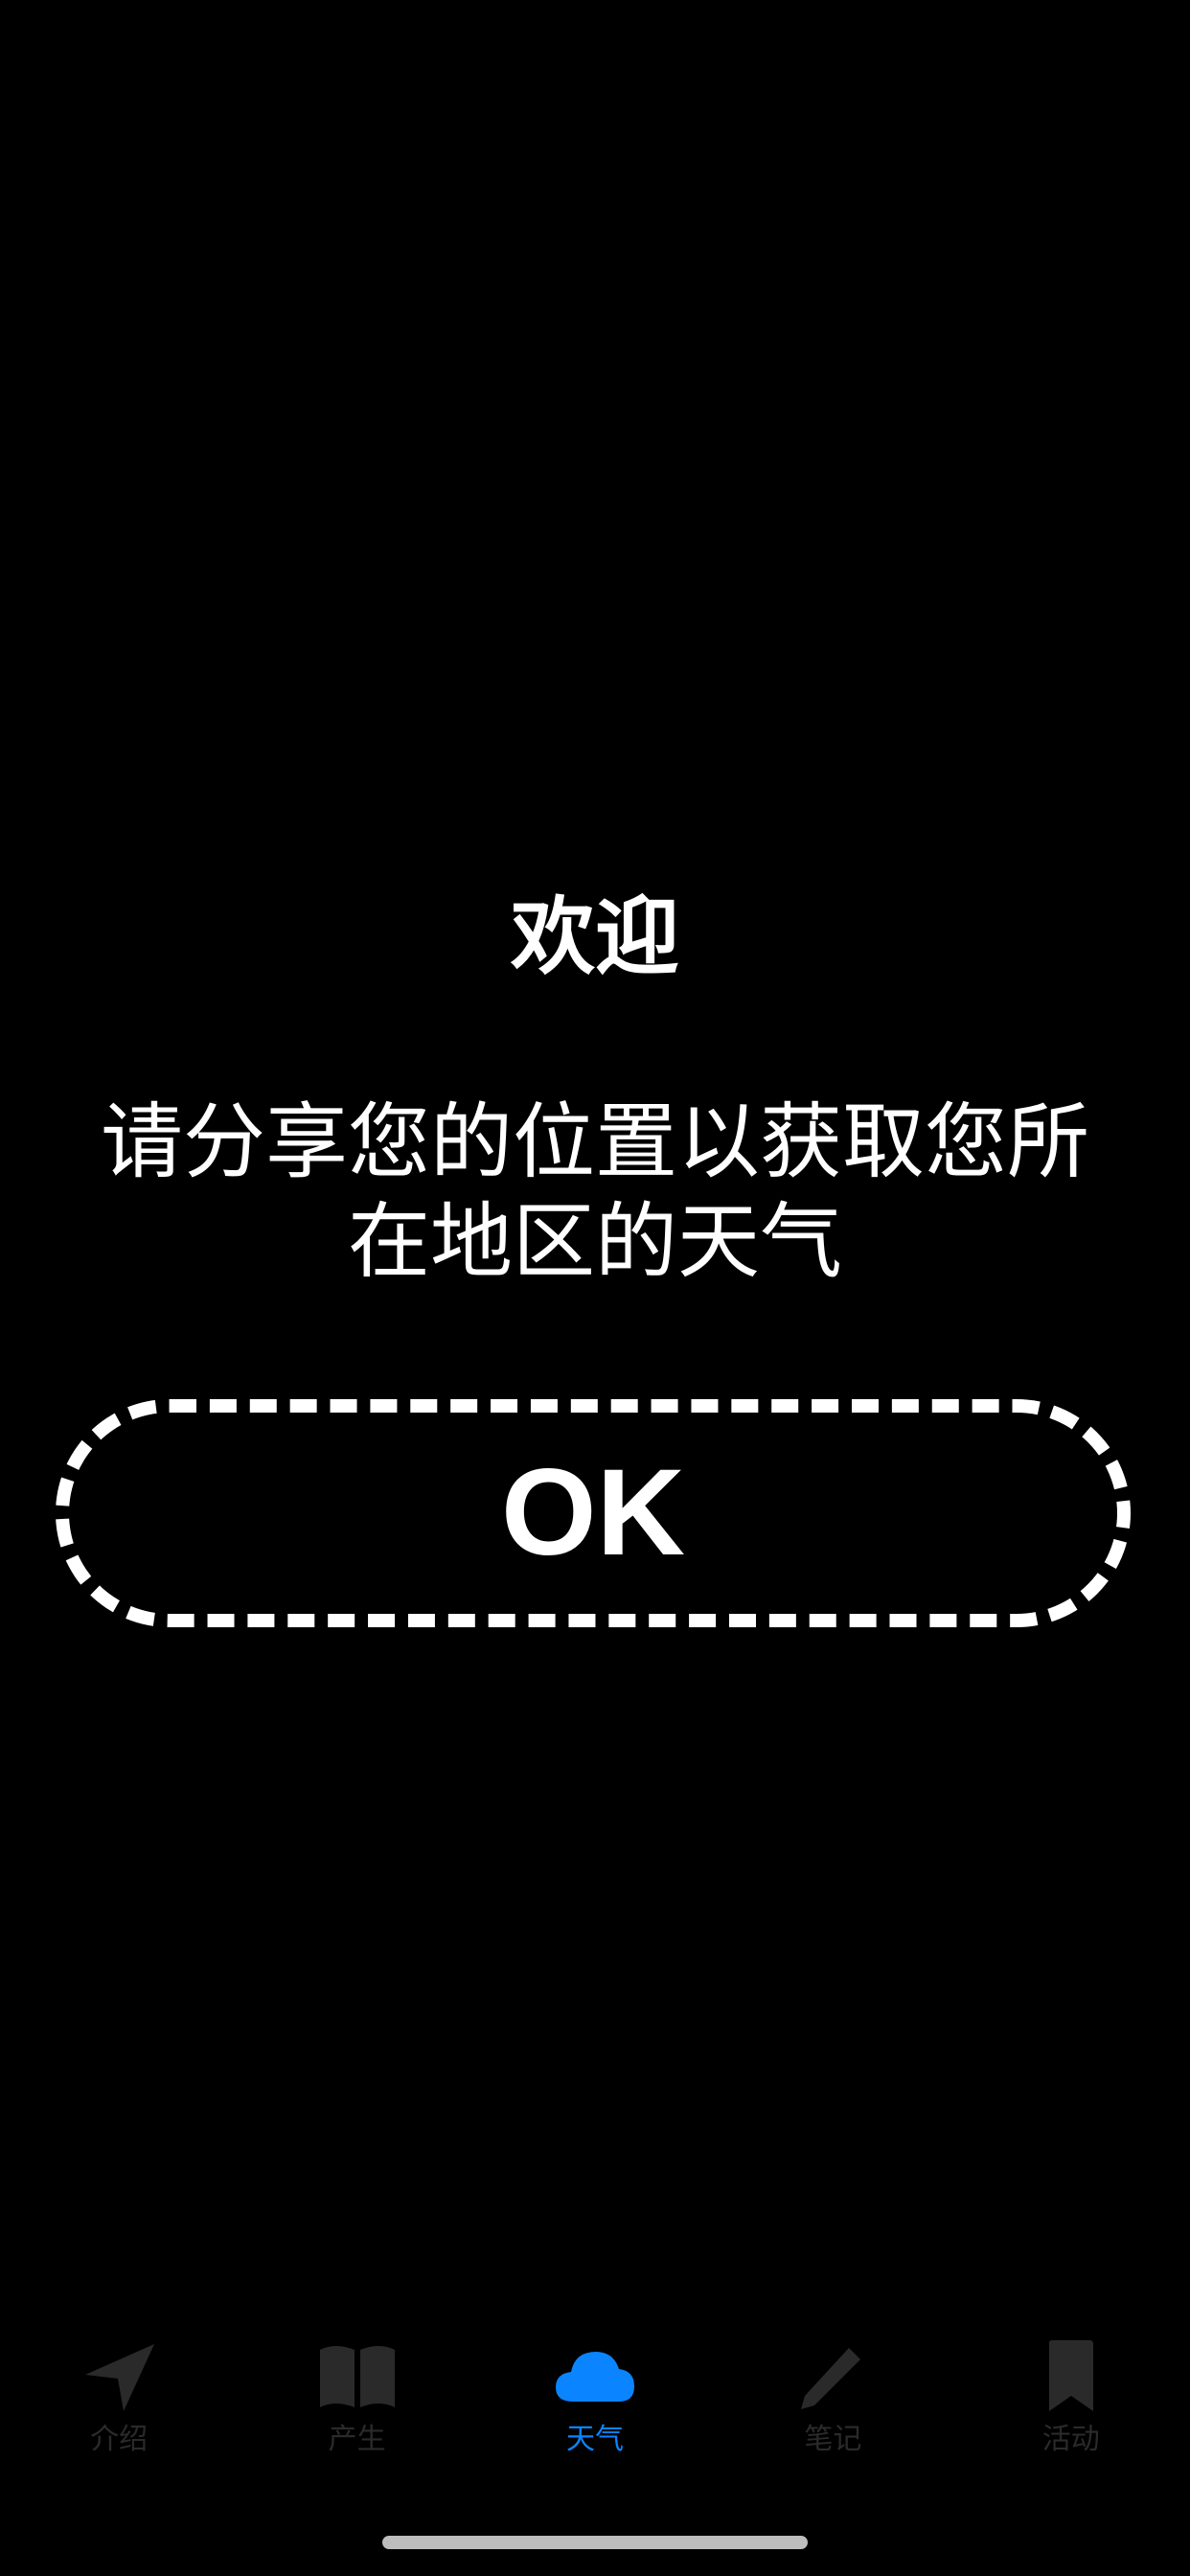  Describe the element at coordinates (595, 2376) in the screenshot. I see `cloud-icon` at that location.